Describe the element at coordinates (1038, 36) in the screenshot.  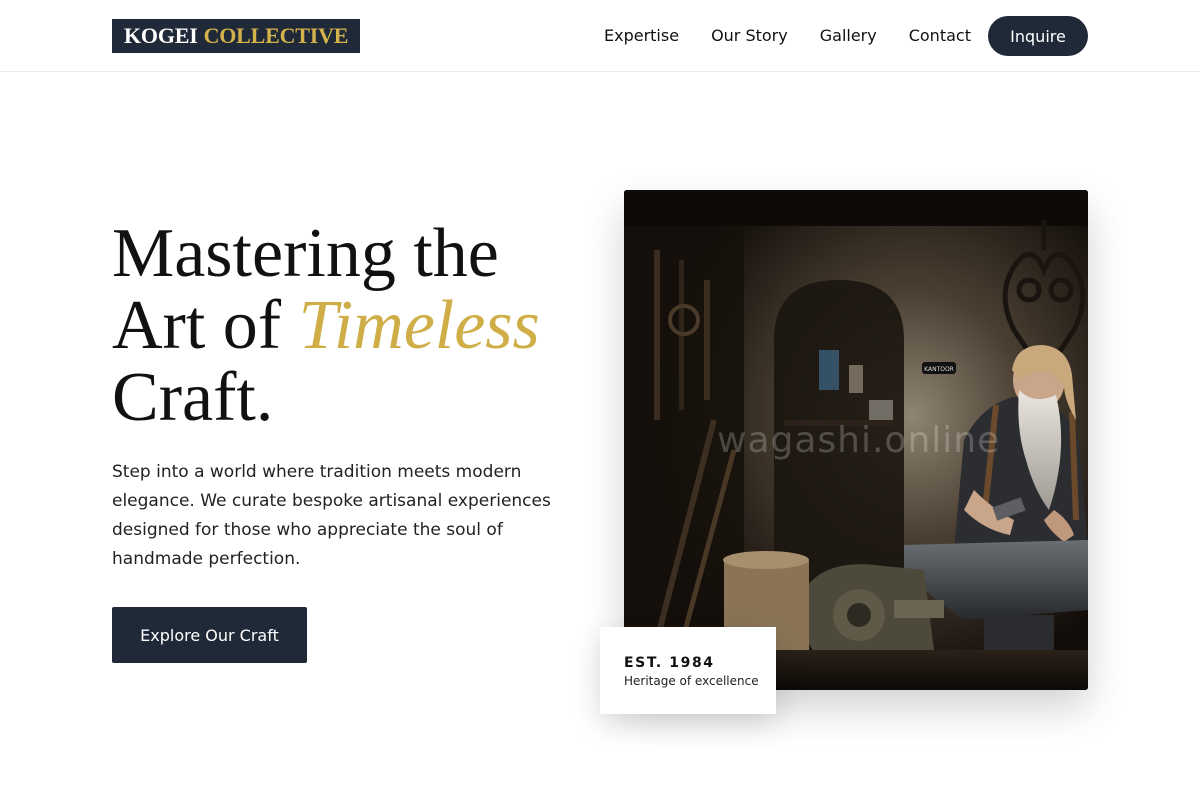
I see `inquire-button: Inquire` at that location.